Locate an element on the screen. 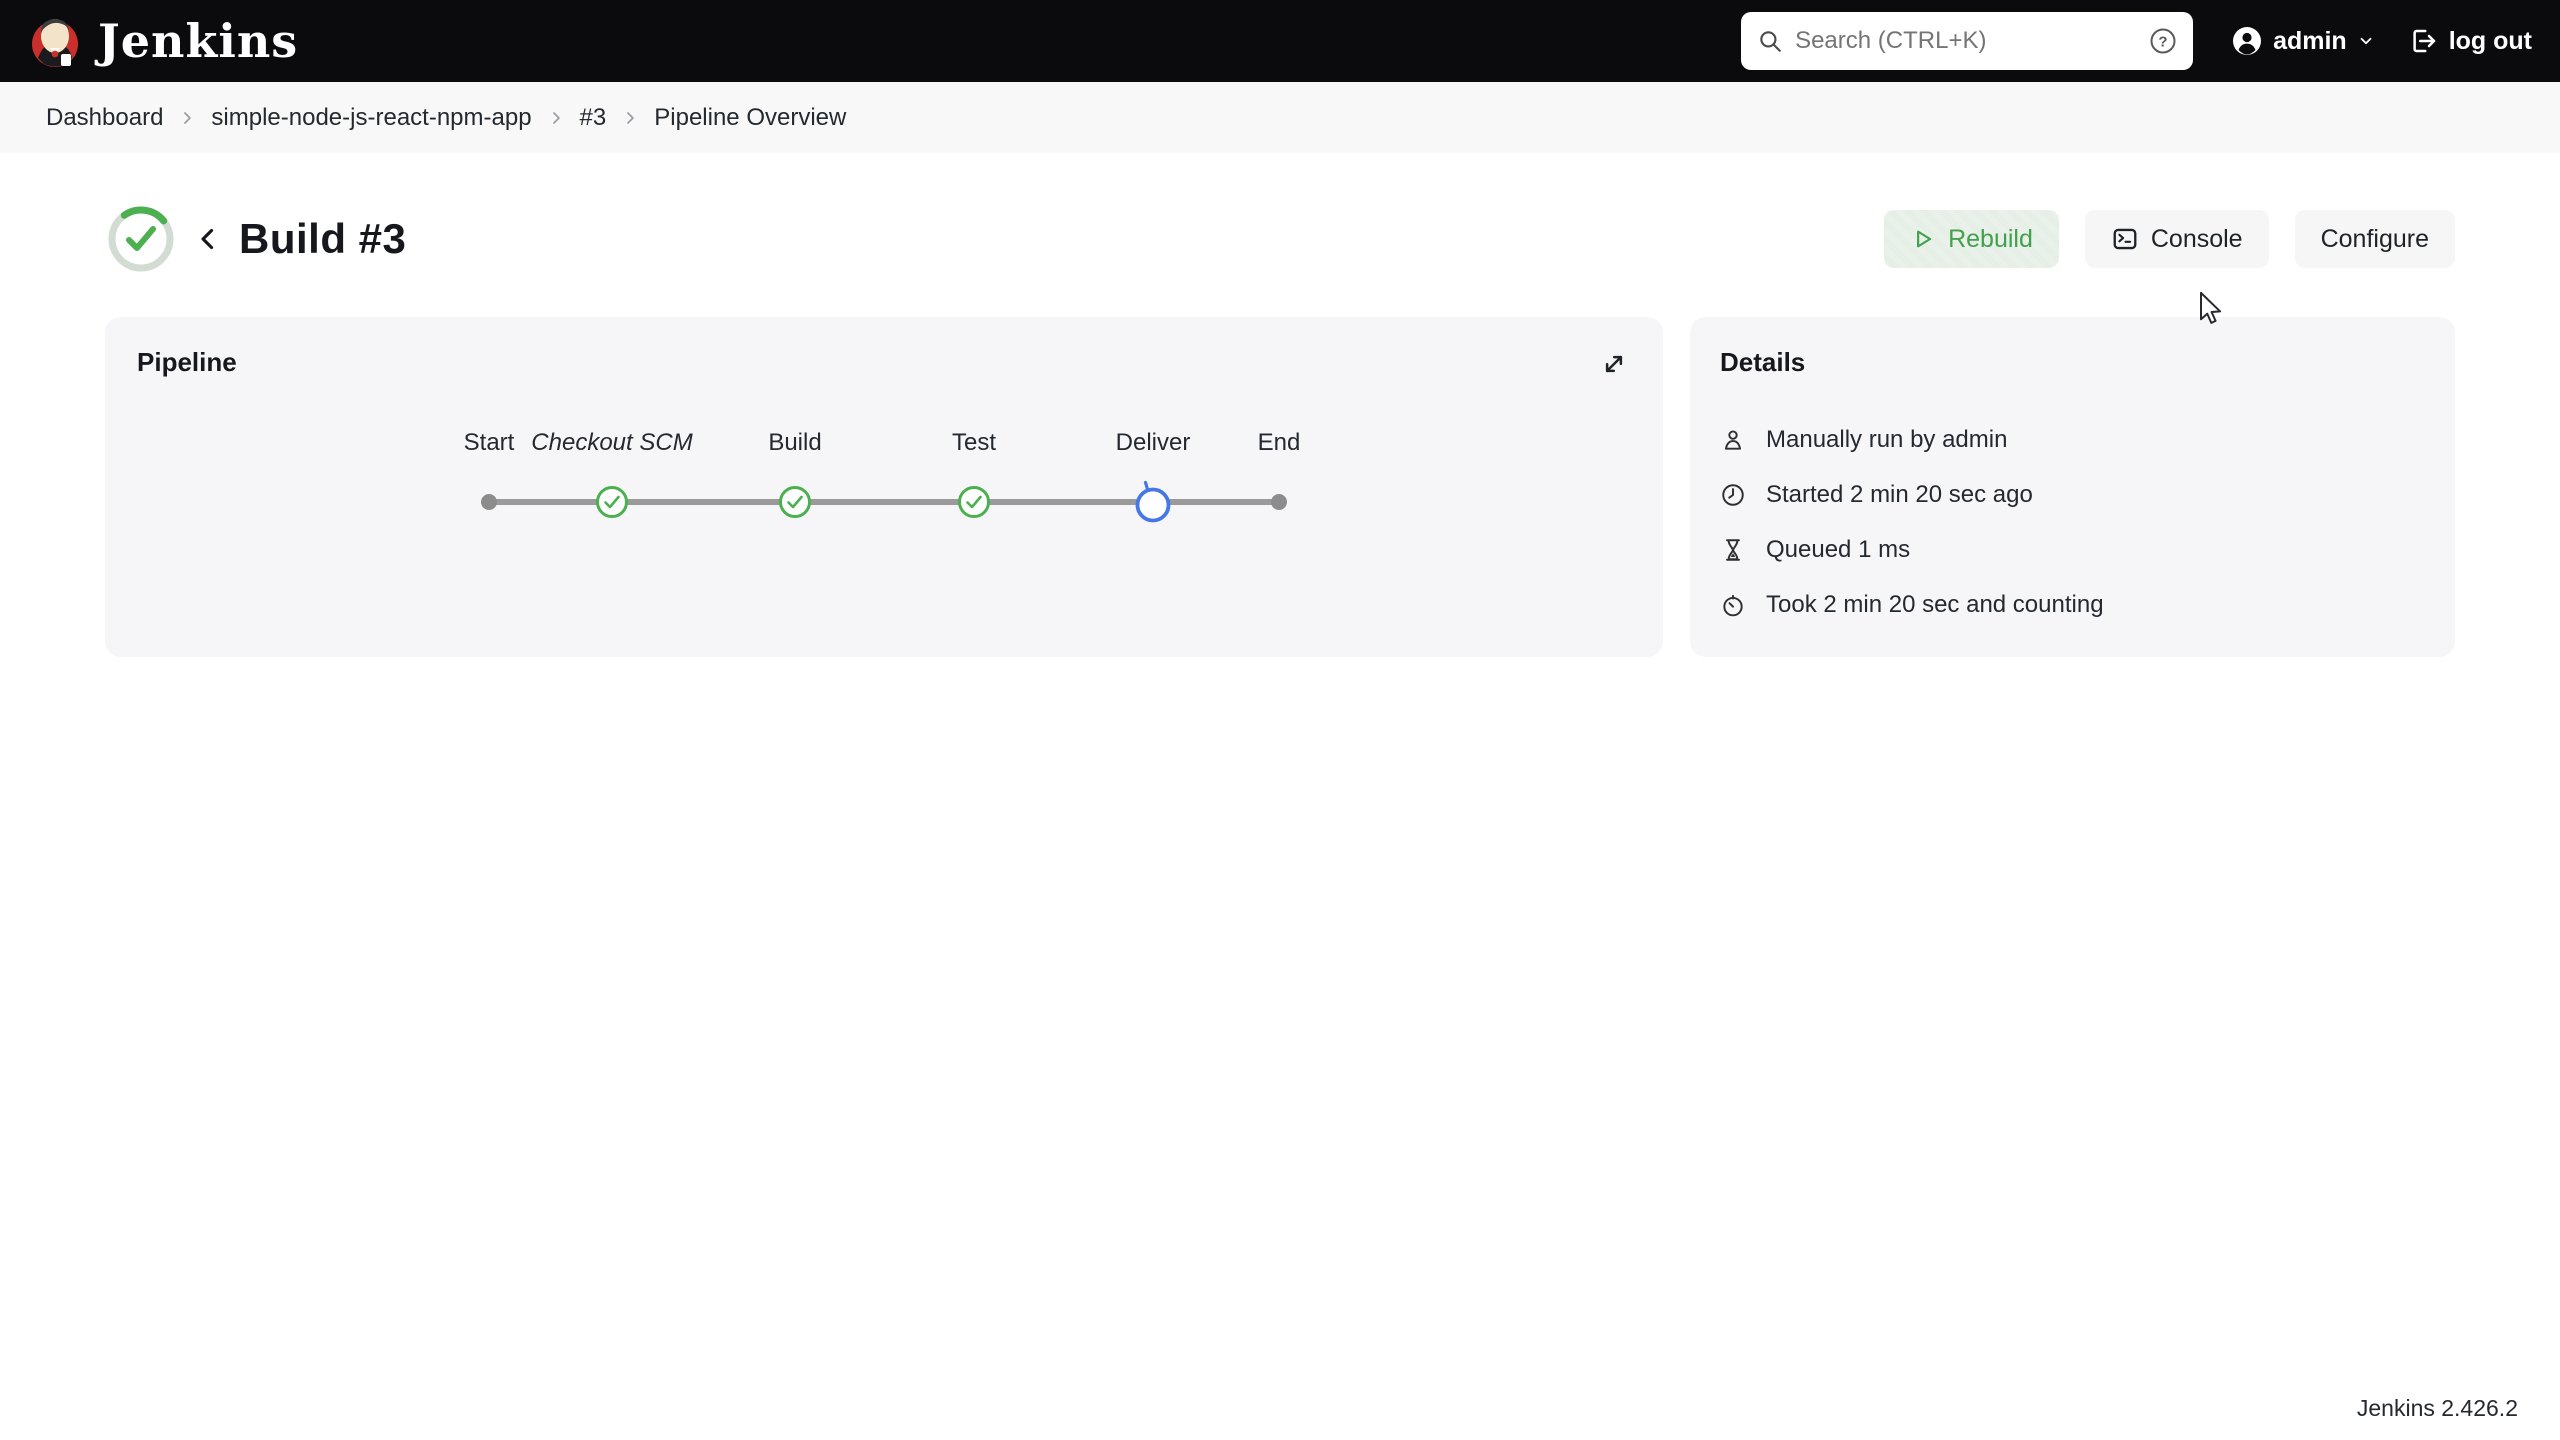  play-icon is located at coordinates (1924, 239).